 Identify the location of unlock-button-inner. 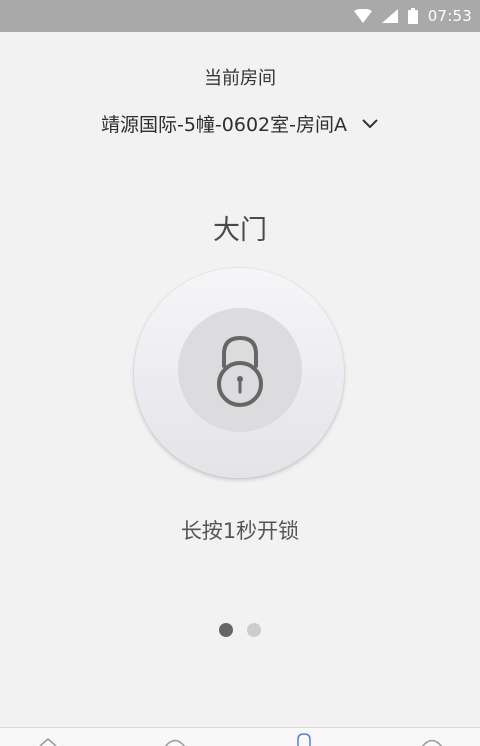
(240, 370).